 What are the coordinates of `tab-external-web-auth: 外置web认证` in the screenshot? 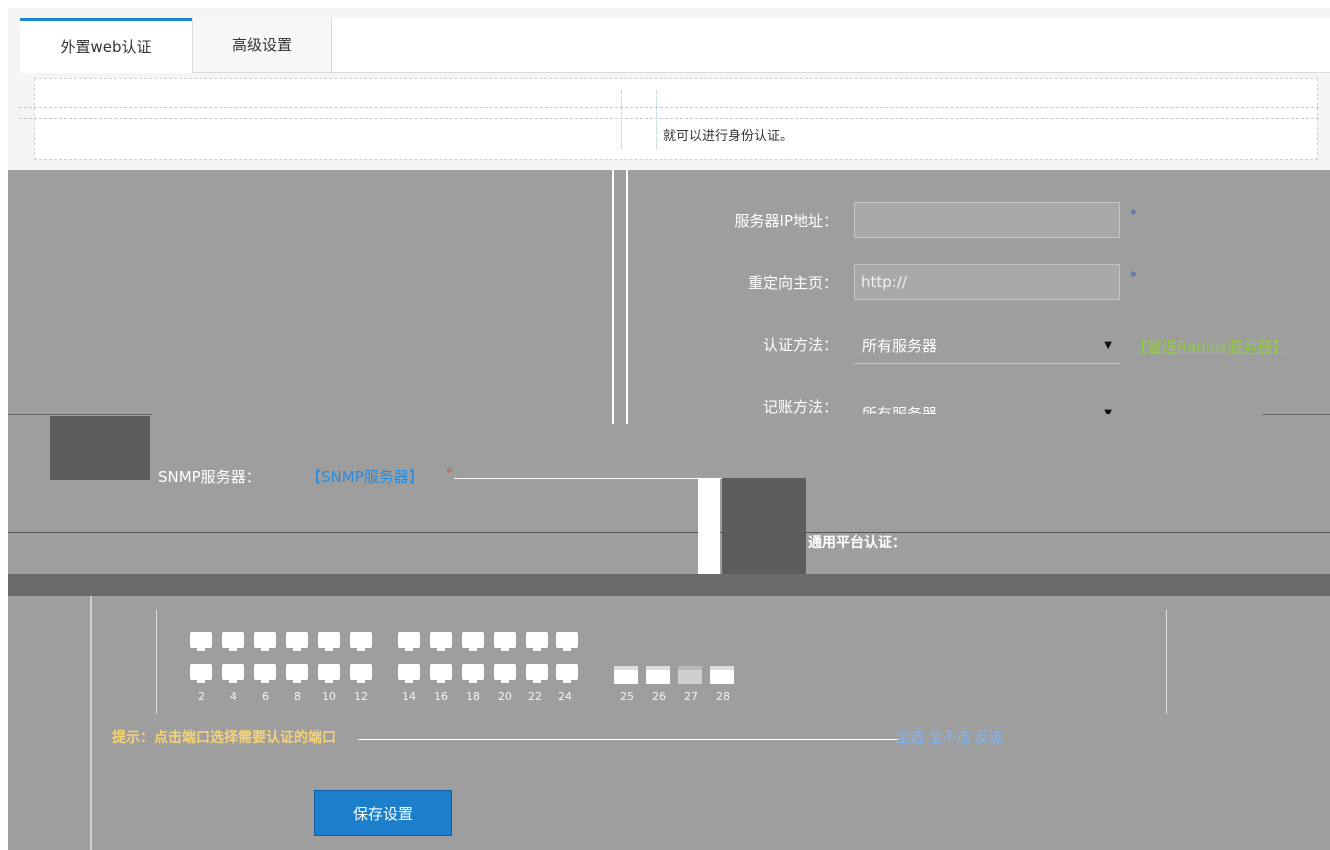 It's located at (106, 45).